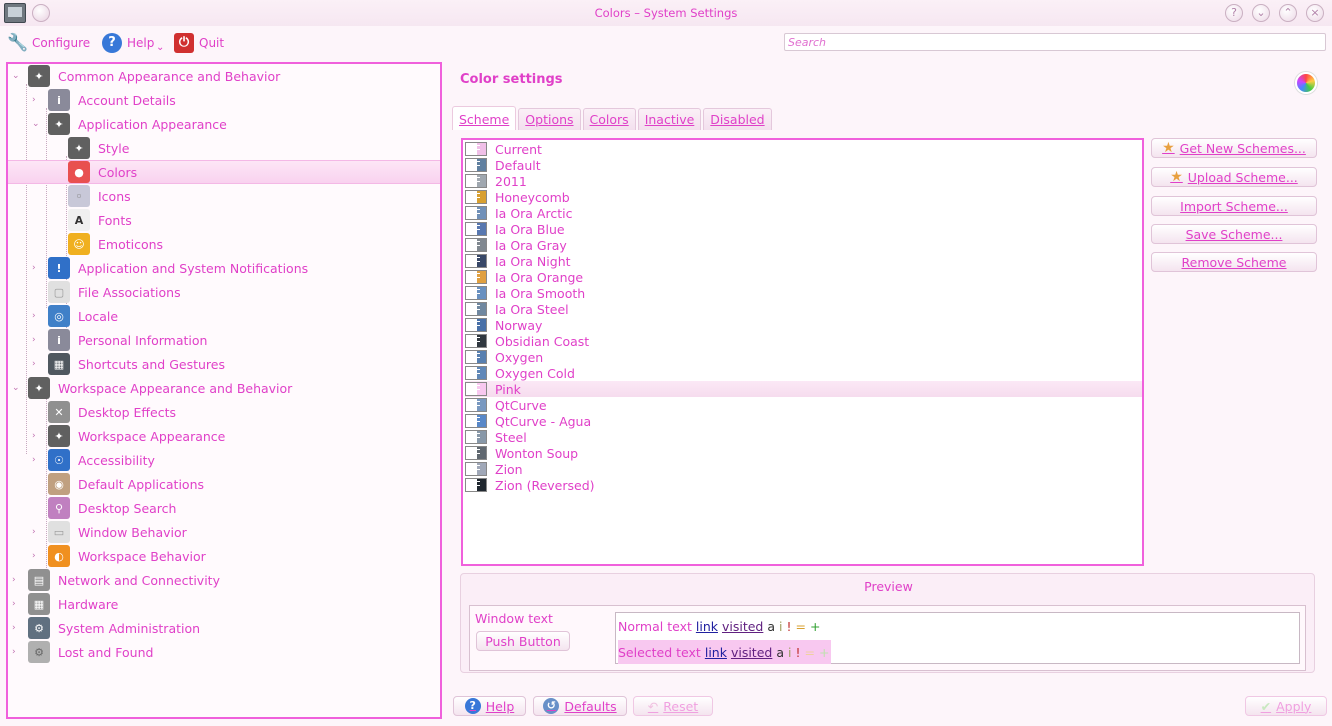 This screenshot has height=726, width=1332. Describe the element at coordinates (224, 316) in the screenshot. I see `tree-item: › ◎ Locale` at that location.